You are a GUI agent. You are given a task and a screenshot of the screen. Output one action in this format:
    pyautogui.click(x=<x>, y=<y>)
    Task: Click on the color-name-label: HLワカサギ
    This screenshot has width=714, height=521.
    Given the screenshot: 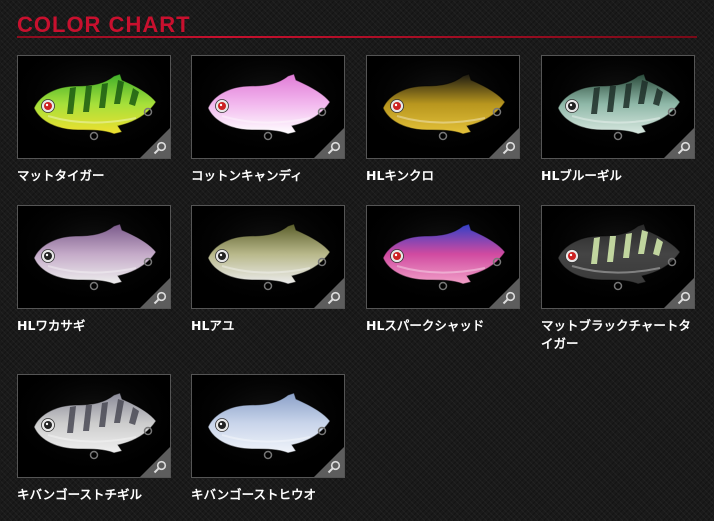 What is the action you would take?
    pyautogui.click(x=51, y=325)
    